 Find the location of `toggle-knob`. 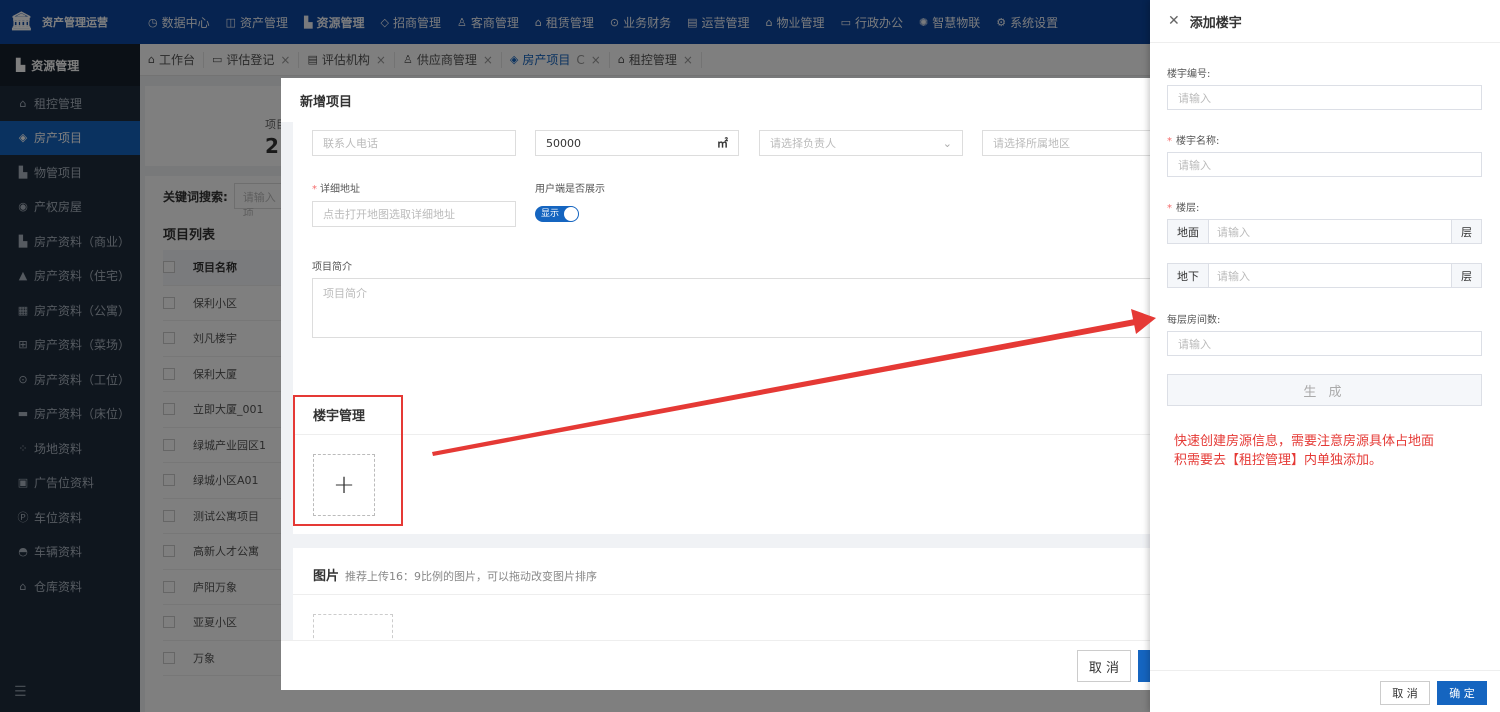

toggle-knob is located at coordinates (571, 214).